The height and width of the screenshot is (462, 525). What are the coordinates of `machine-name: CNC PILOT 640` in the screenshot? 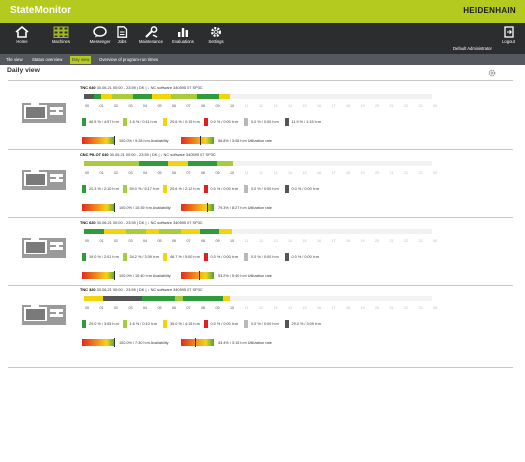 It's located at (94, 154).